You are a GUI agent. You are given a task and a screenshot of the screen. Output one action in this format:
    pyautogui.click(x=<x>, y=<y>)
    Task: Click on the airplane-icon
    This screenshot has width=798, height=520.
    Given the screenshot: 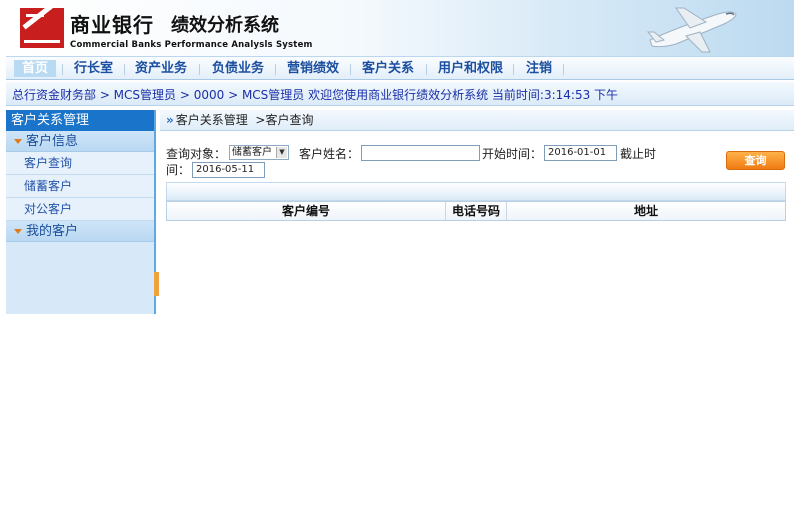 What is the action you would take?
    pyautogui.click(x=691, y=30)
    